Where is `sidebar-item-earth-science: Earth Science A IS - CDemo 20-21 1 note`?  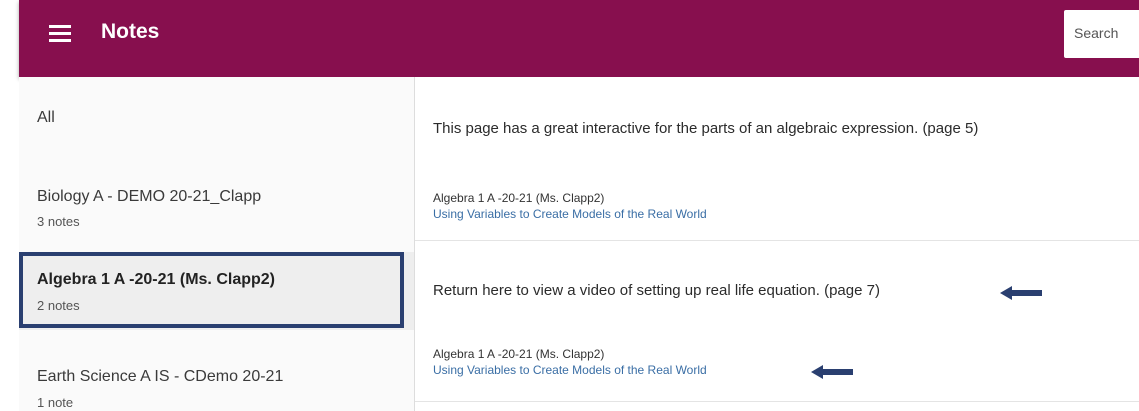 sidebar-item-earth-science: Earth Science A IS - CDemo 20-21 1 note is located at coordinates (216, 375).